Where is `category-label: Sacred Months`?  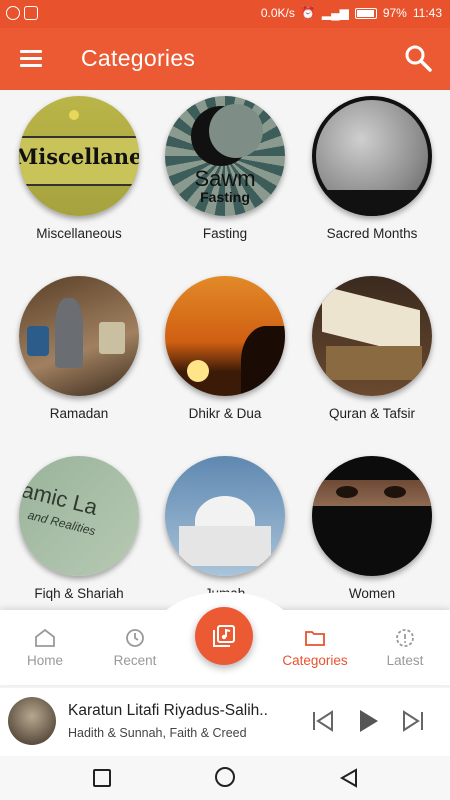
category-label: Sacred Months is located at coordinates (372, 233).